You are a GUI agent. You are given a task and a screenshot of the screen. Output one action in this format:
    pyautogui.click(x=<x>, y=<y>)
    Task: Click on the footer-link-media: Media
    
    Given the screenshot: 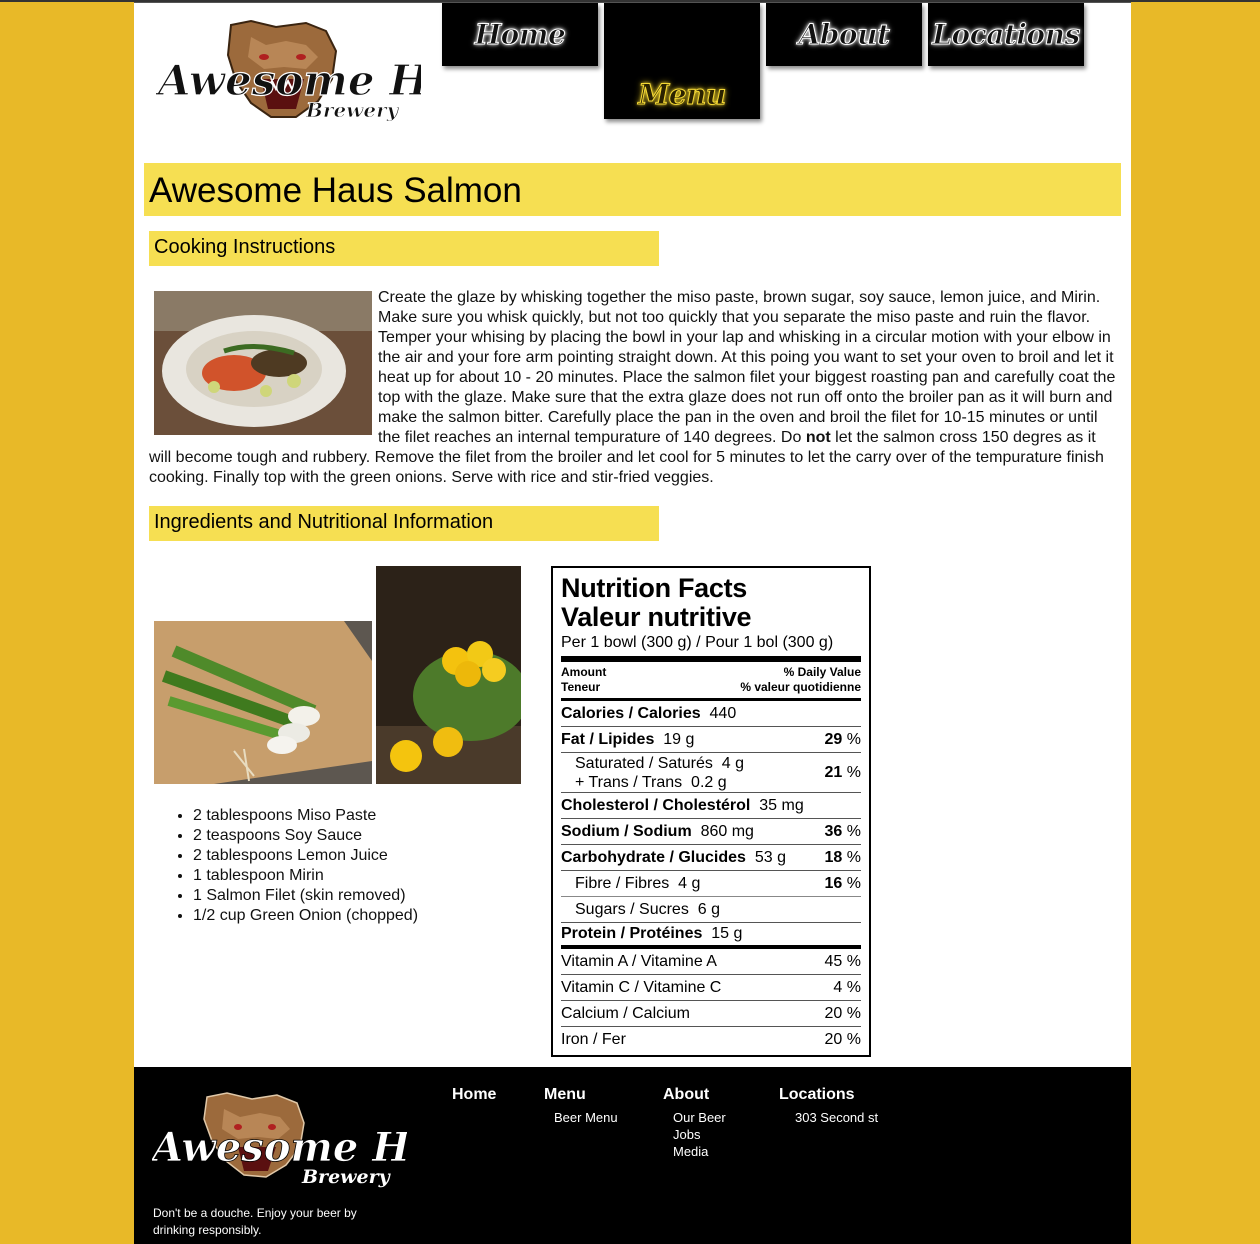 What is the action you would take?
    pyautogui.click(x=699, y=1151)
    